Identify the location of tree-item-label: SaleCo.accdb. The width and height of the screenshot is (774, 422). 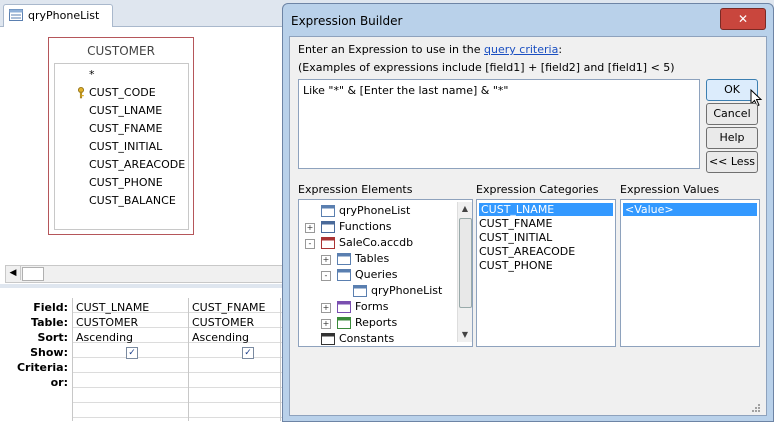
(376, 242).